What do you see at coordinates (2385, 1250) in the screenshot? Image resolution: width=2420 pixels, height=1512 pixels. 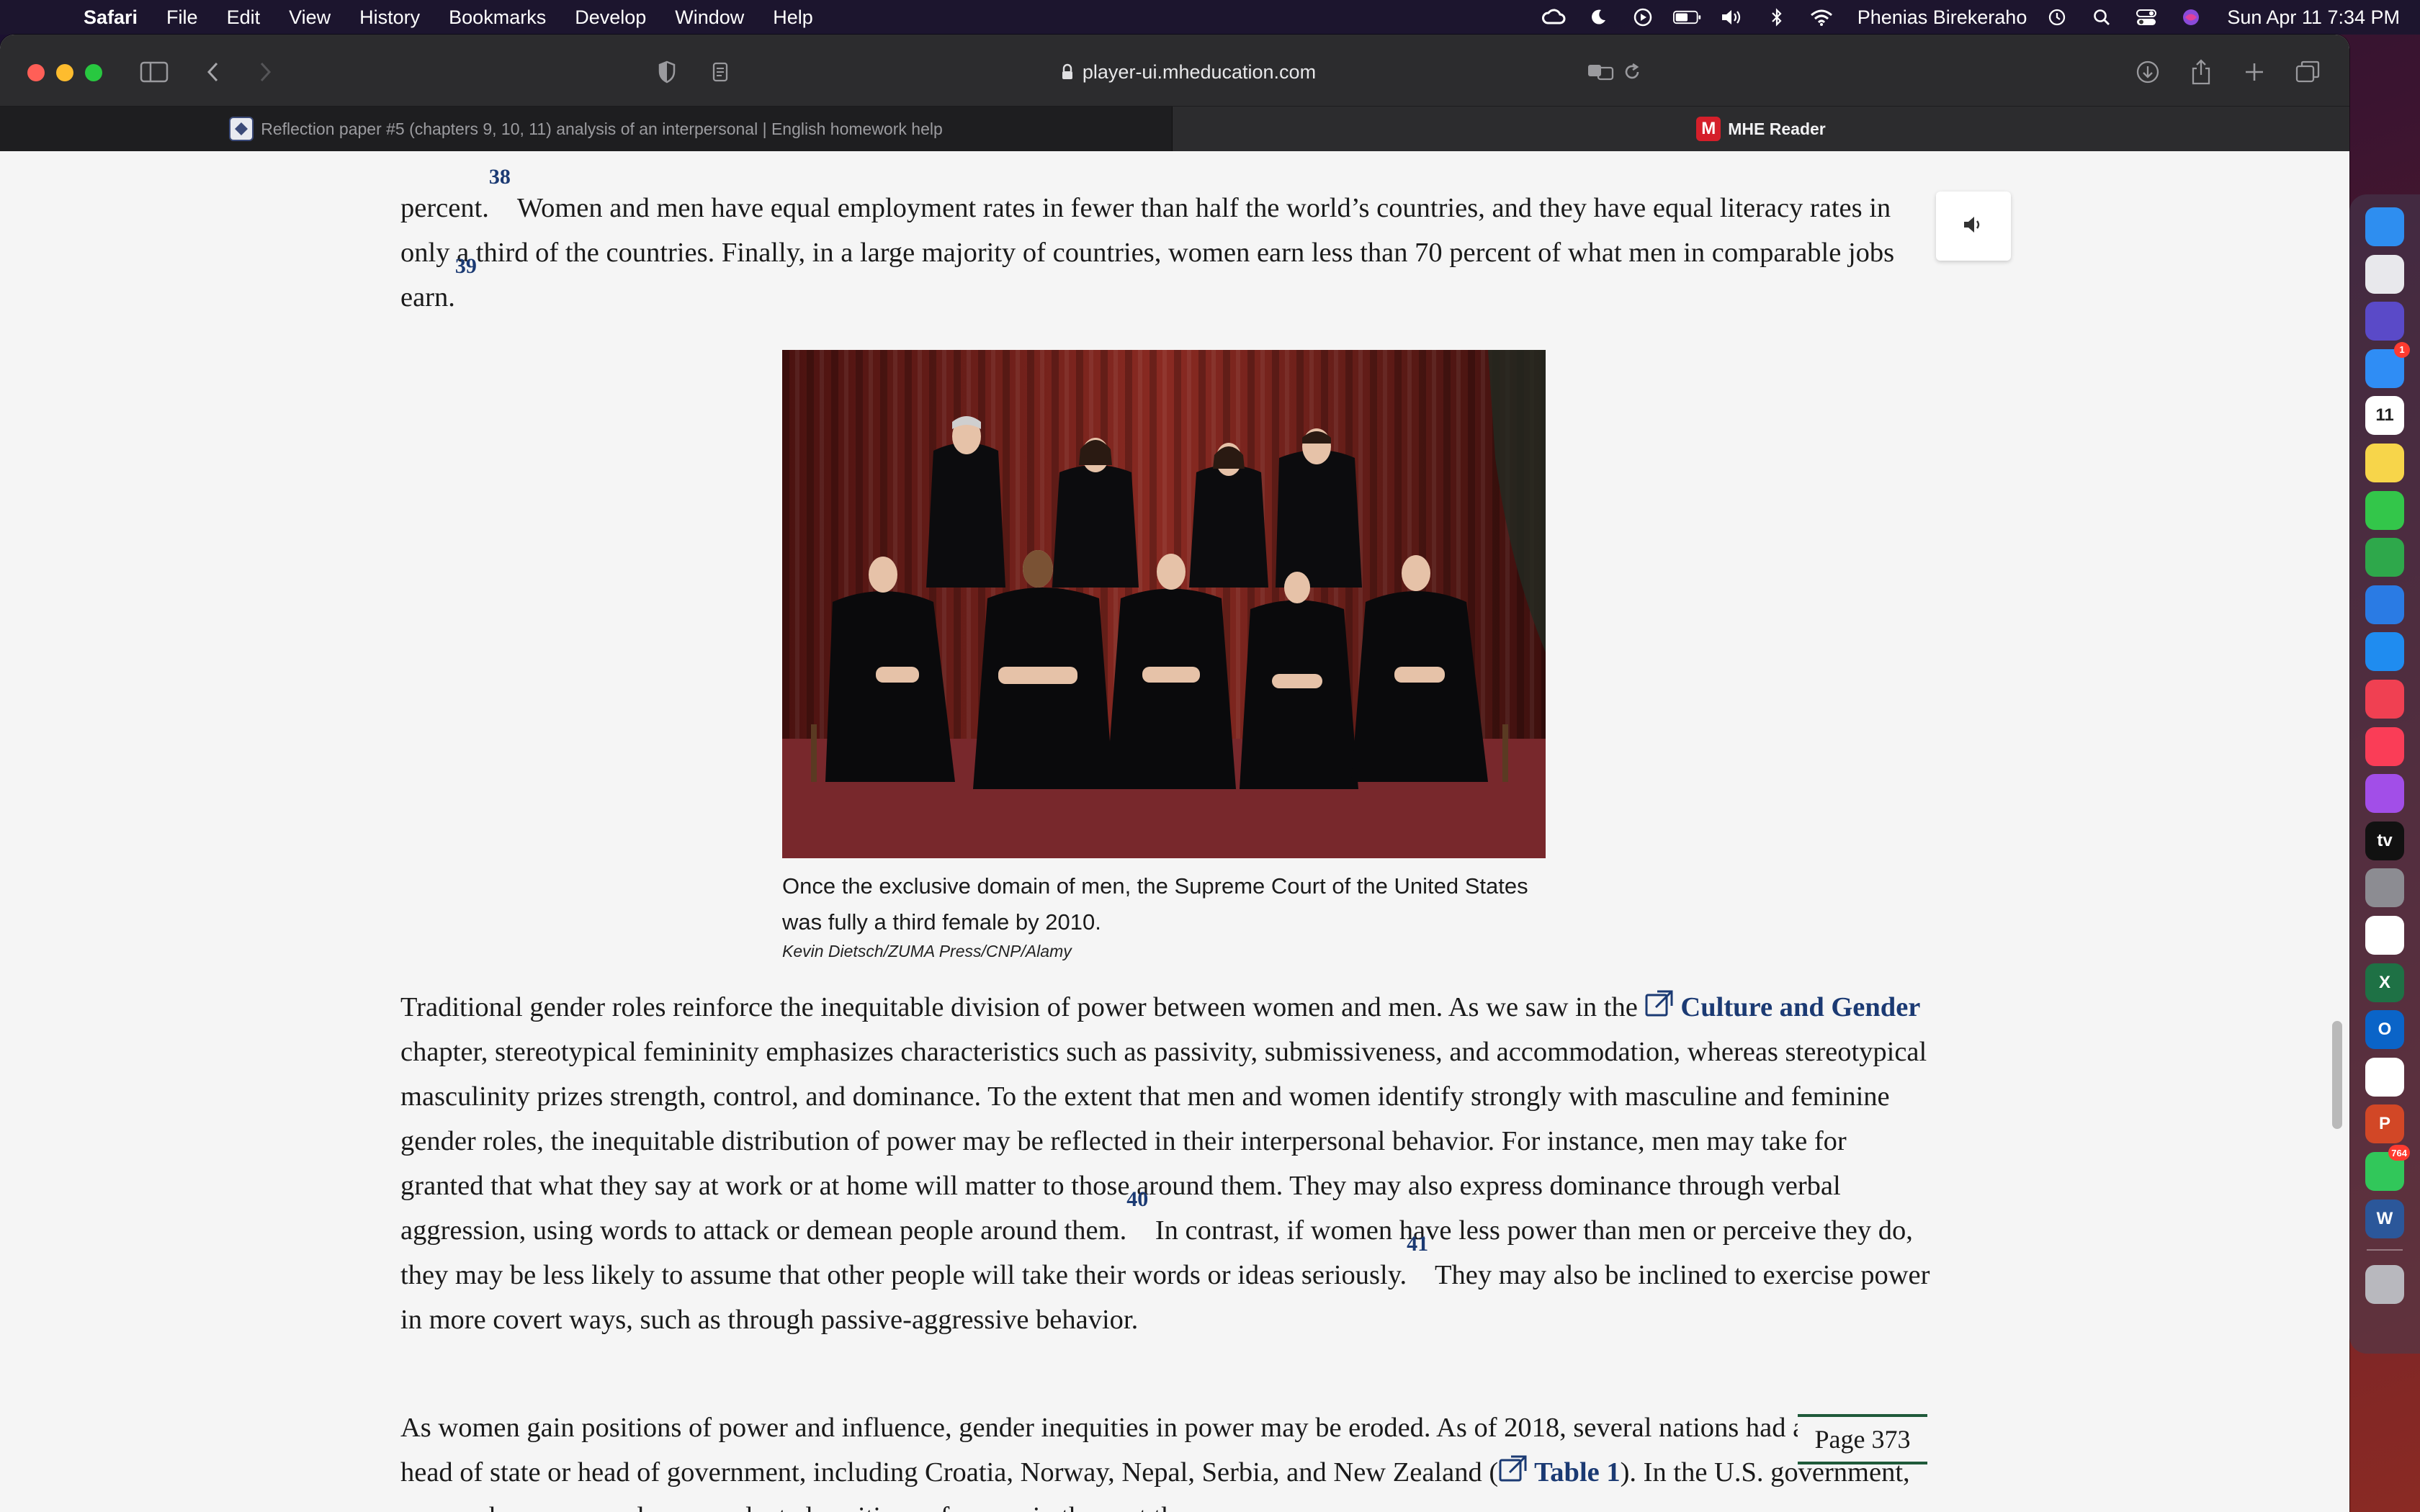 I see `dock-divider` at bounding box center [2385, 1250].